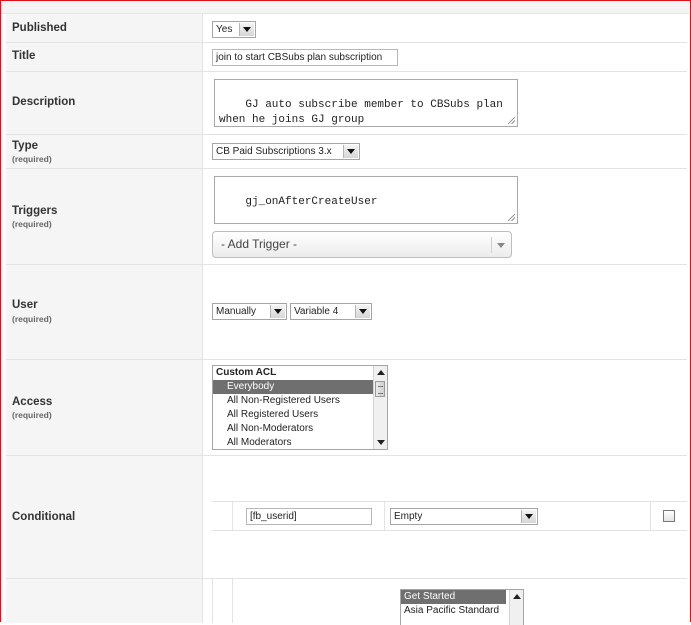 Image resolution: width=691 pixels, height=625 pixels. I want to click on triggers-required: (required), so click(32, 224).